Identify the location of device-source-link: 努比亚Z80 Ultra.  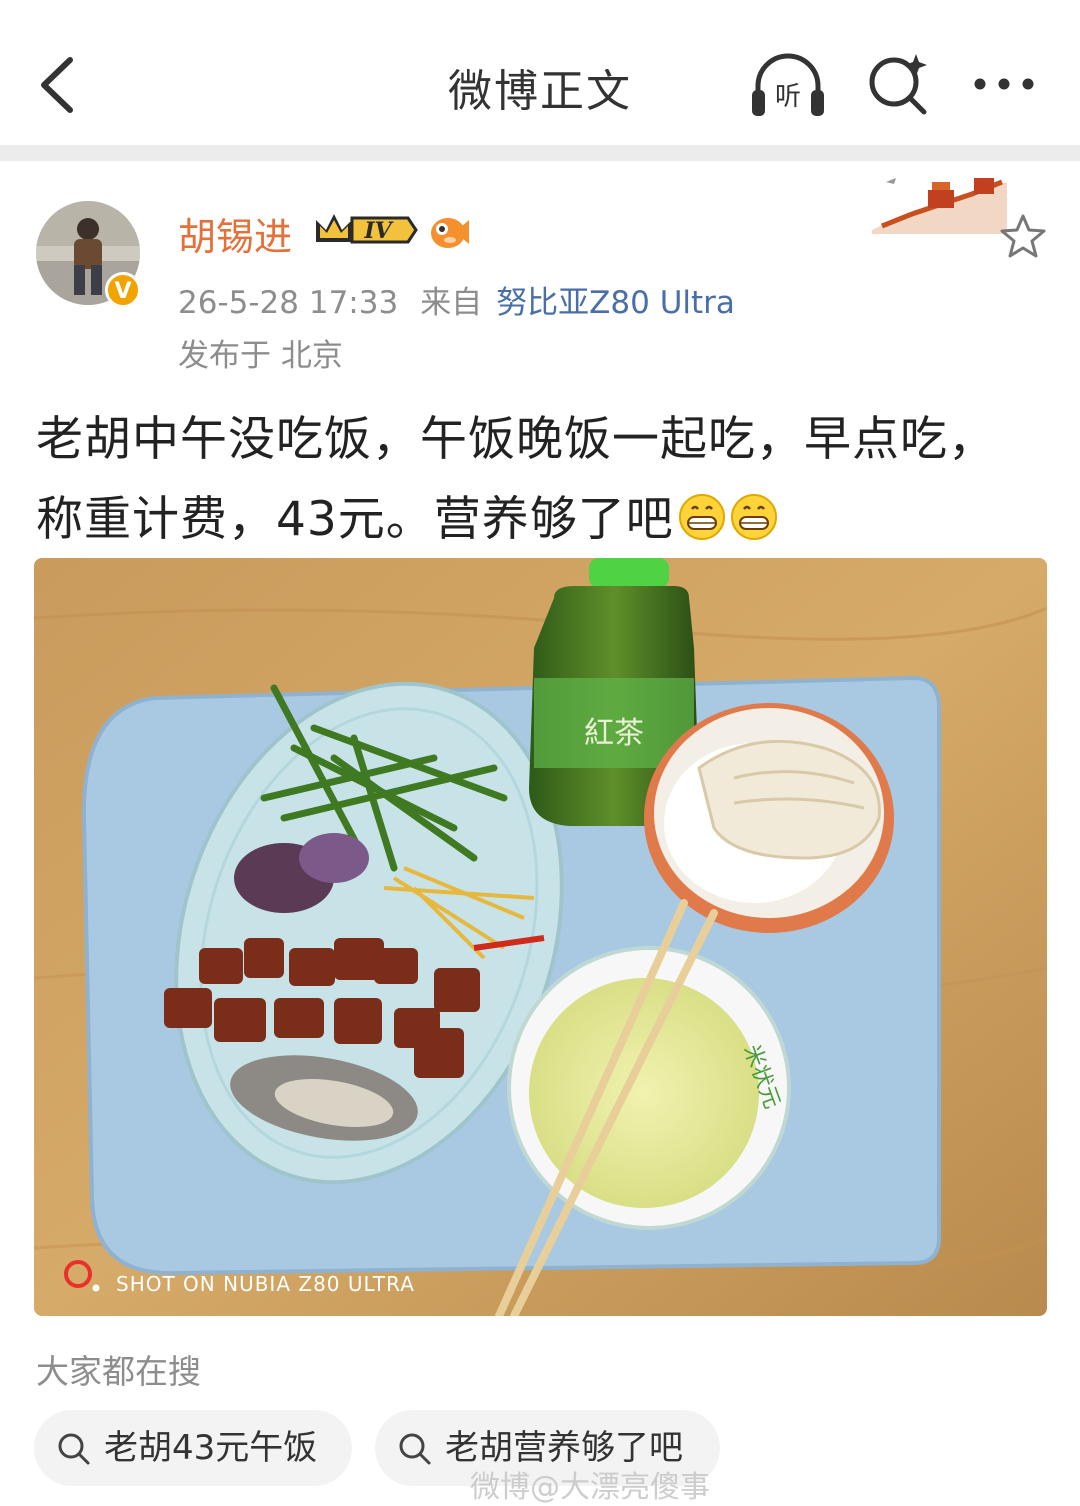
(615, 303).